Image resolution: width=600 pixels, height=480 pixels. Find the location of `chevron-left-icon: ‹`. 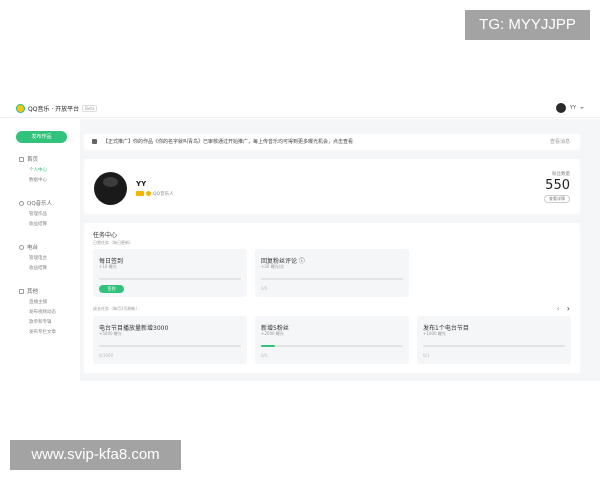

chevron-left-icon: ‹ is located at coordinates (558, 308).